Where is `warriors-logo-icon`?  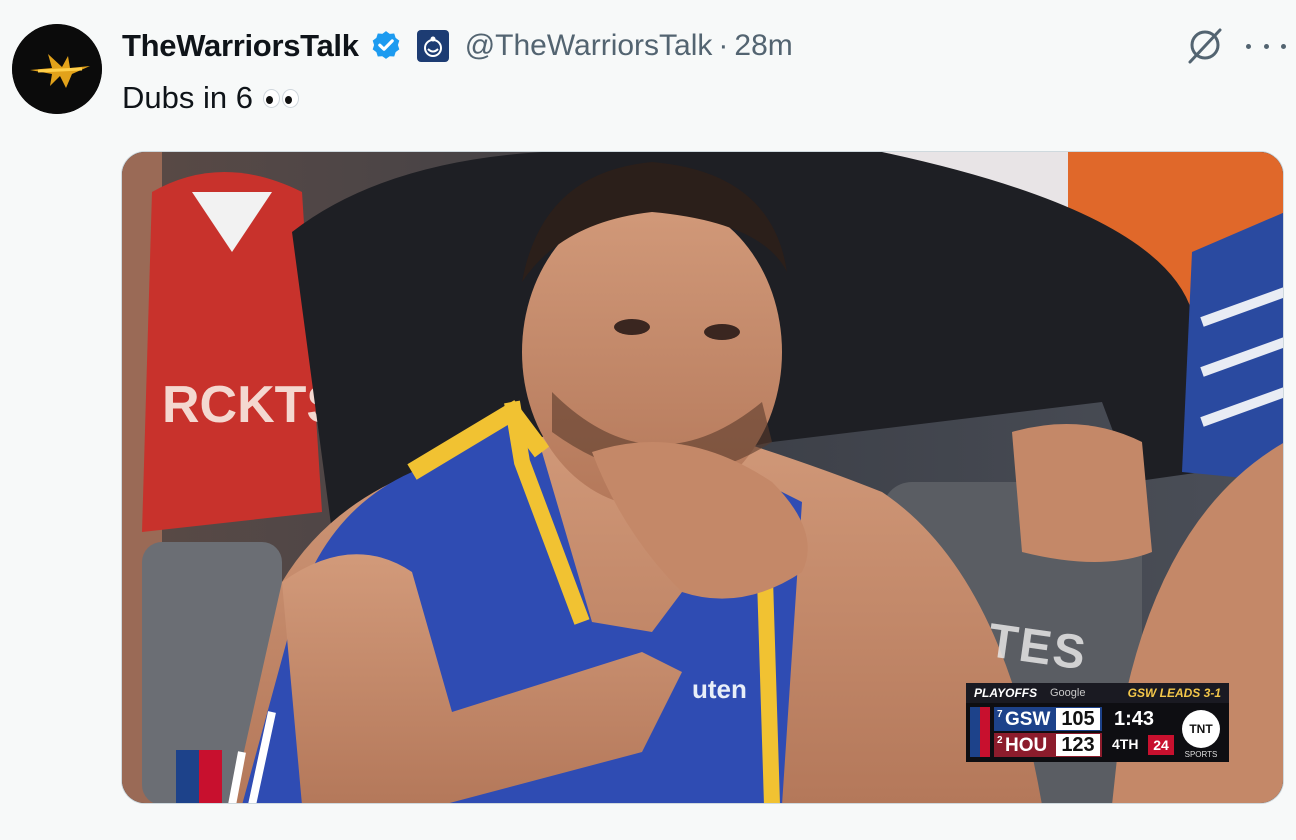 warriors-logo-icon is located at coordinates (57, 69).